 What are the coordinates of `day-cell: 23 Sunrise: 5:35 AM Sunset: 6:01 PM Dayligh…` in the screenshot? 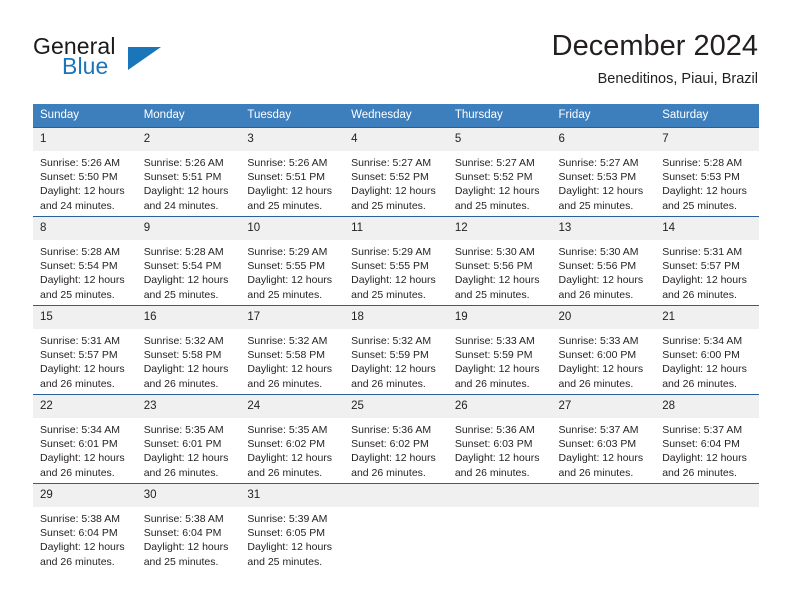 It's located at (188, 439).